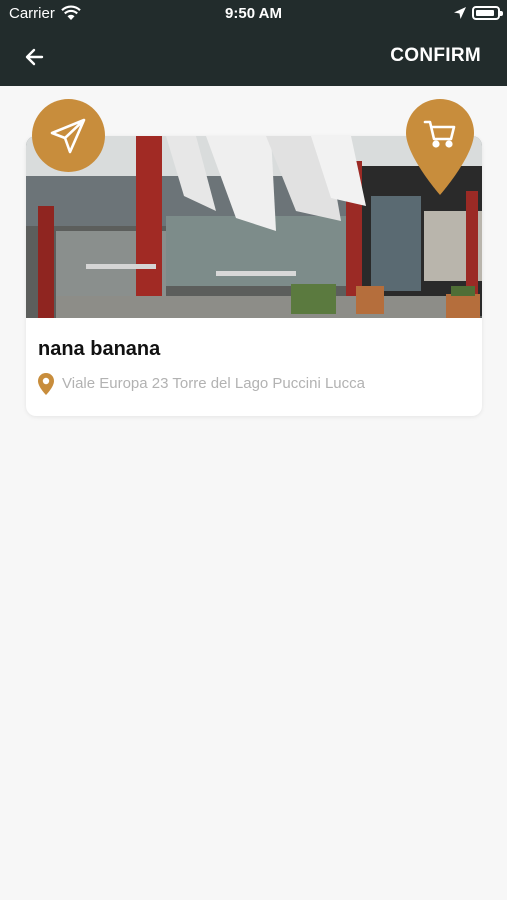 Image resolution: width=507 pixels, height=900 pixels. I want to click on cart-pin-button, so click(440, 147).